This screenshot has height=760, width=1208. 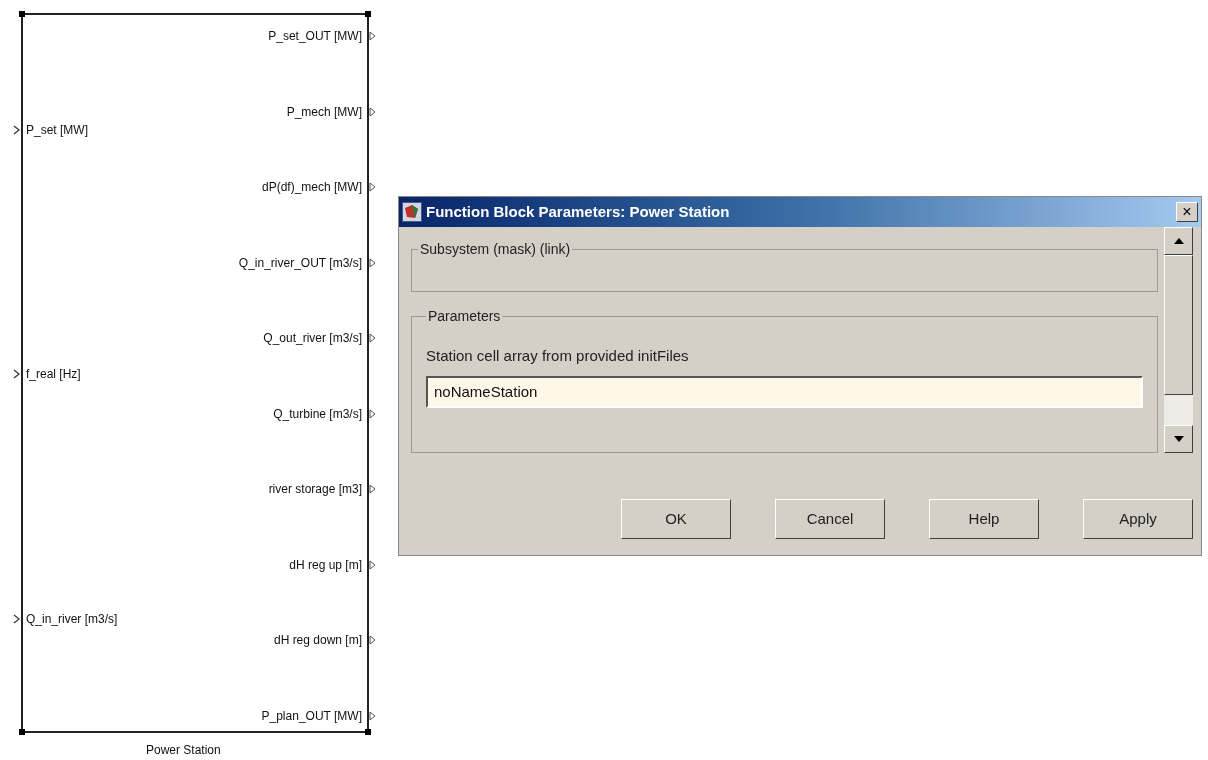 What do you see at coordinates (558, 356) in the screenshot?
I see `field-label: Station cell array from provided initFiles` at bounding box center [558, 356].